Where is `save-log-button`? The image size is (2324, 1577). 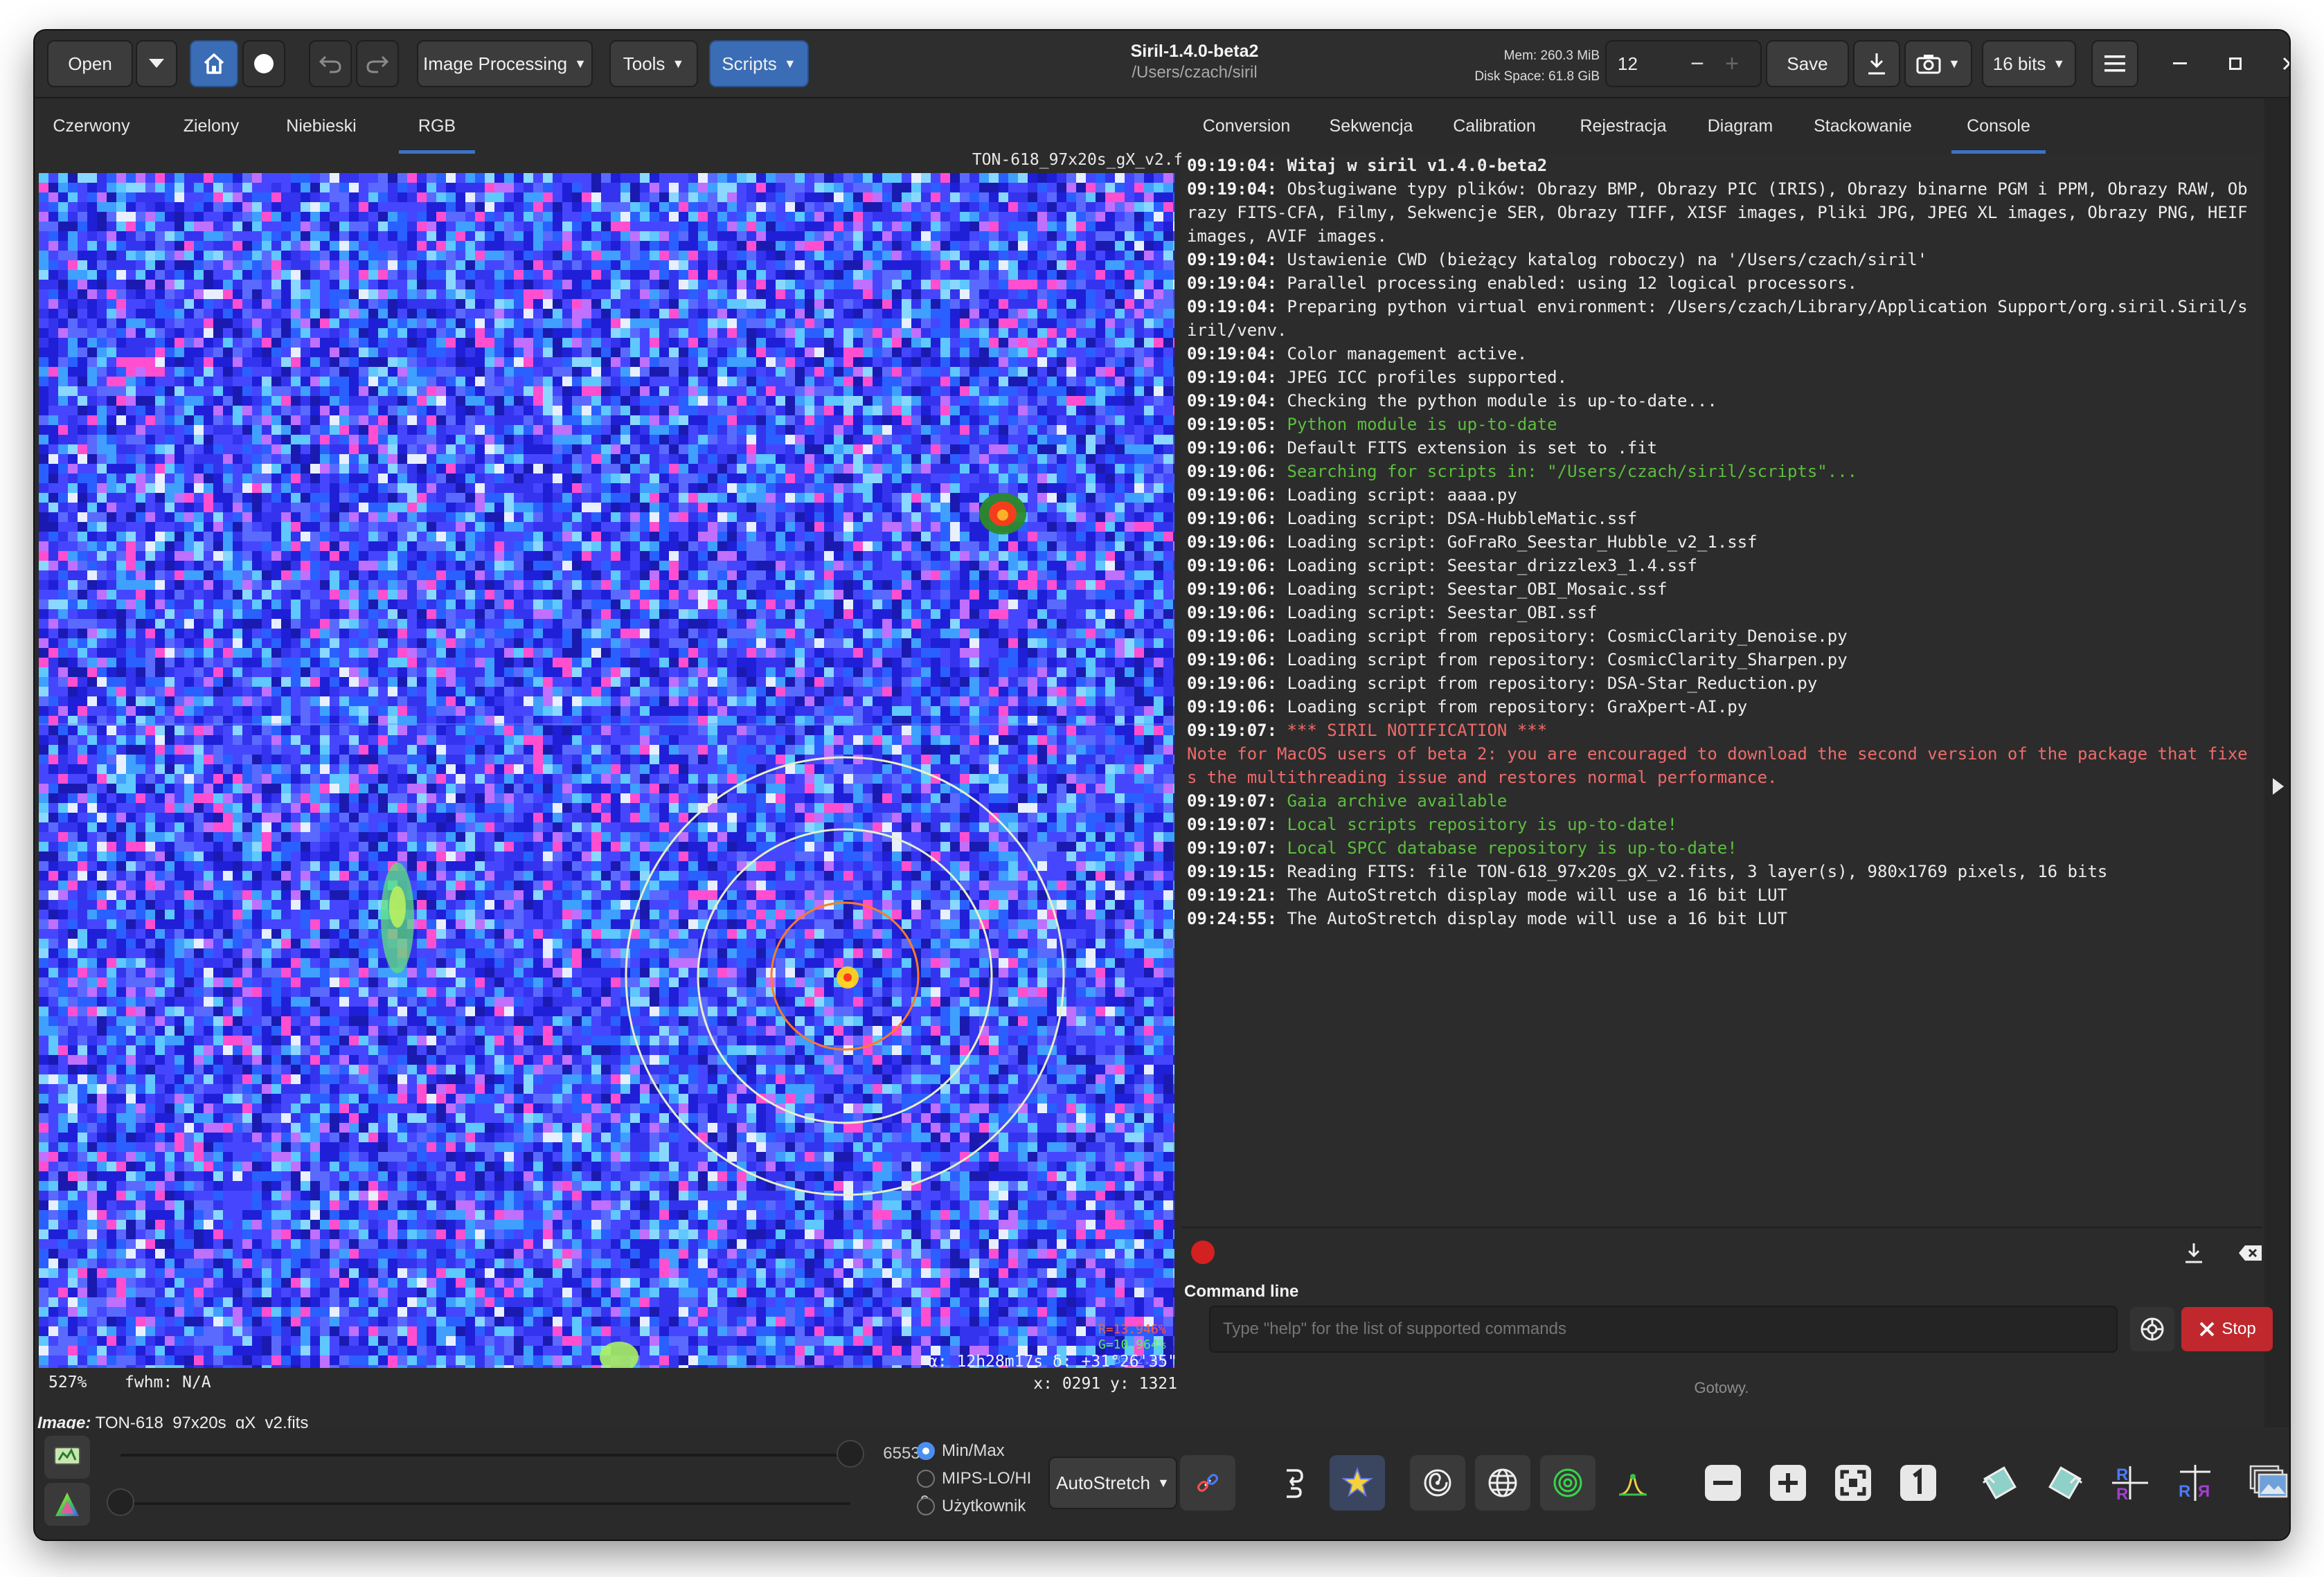
save-log-button is located at coordinates (2194, 1253).